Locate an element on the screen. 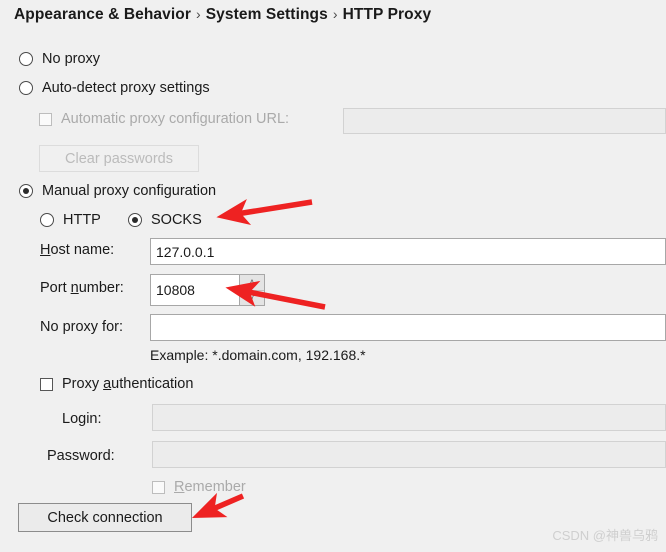 Image resolution: width=666 pixels, height=552 pixels. radio-http: HTTP is located at coordinates (70, 220).